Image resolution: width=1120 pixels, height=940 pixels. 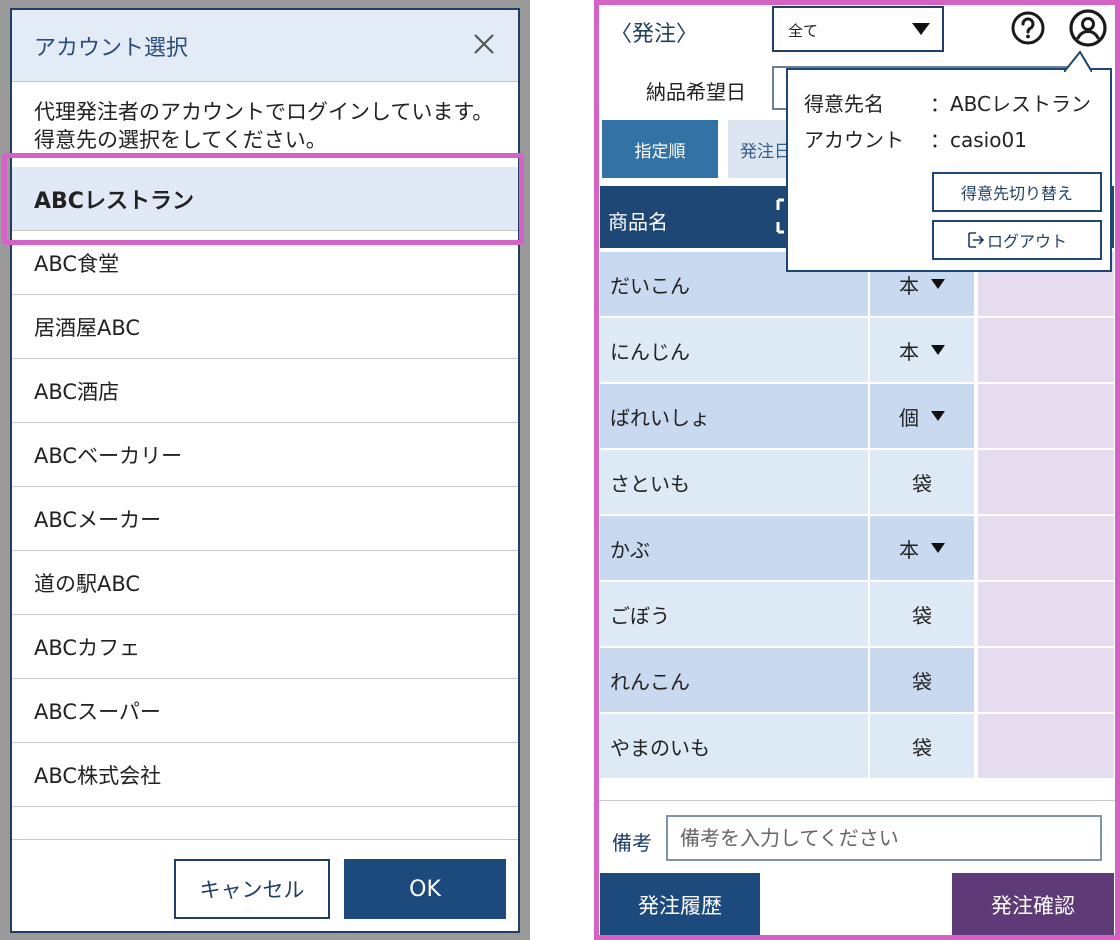 I want to click on switch-customer-button: 得意先切り替え, so click(x=1017, y=192).